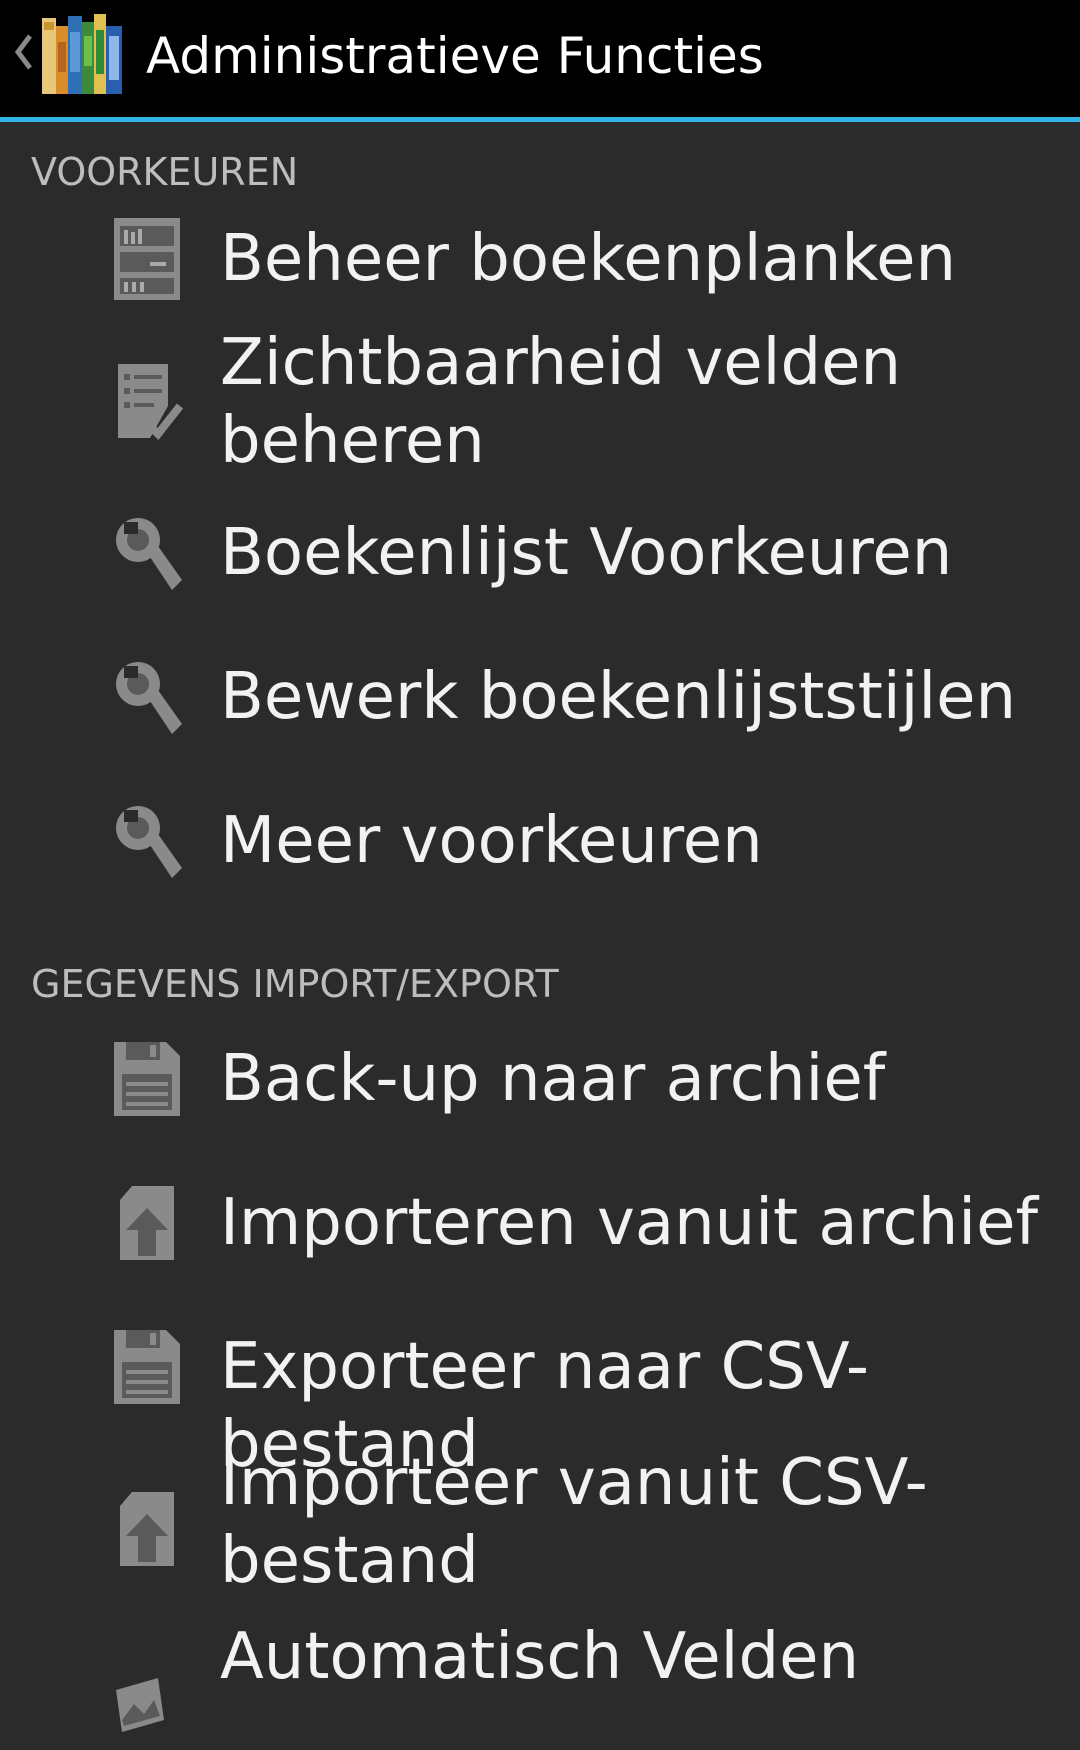 This screenshot has height=1750, width=1080. Describe the element at coordinates (140, 1705) in the screenshot. I see `image-icon` at that location.